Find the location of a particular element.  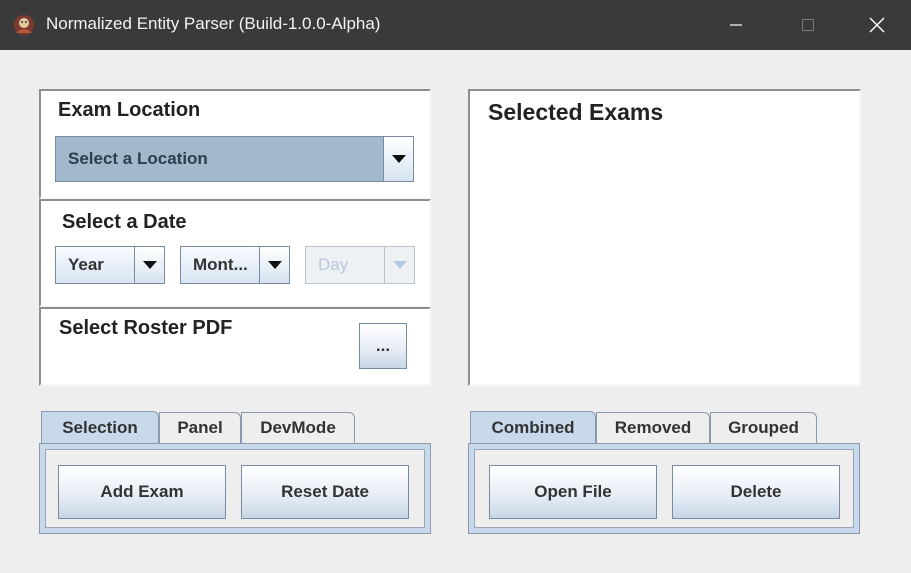

delete-button: Delete is located at coordinates (756, 492).